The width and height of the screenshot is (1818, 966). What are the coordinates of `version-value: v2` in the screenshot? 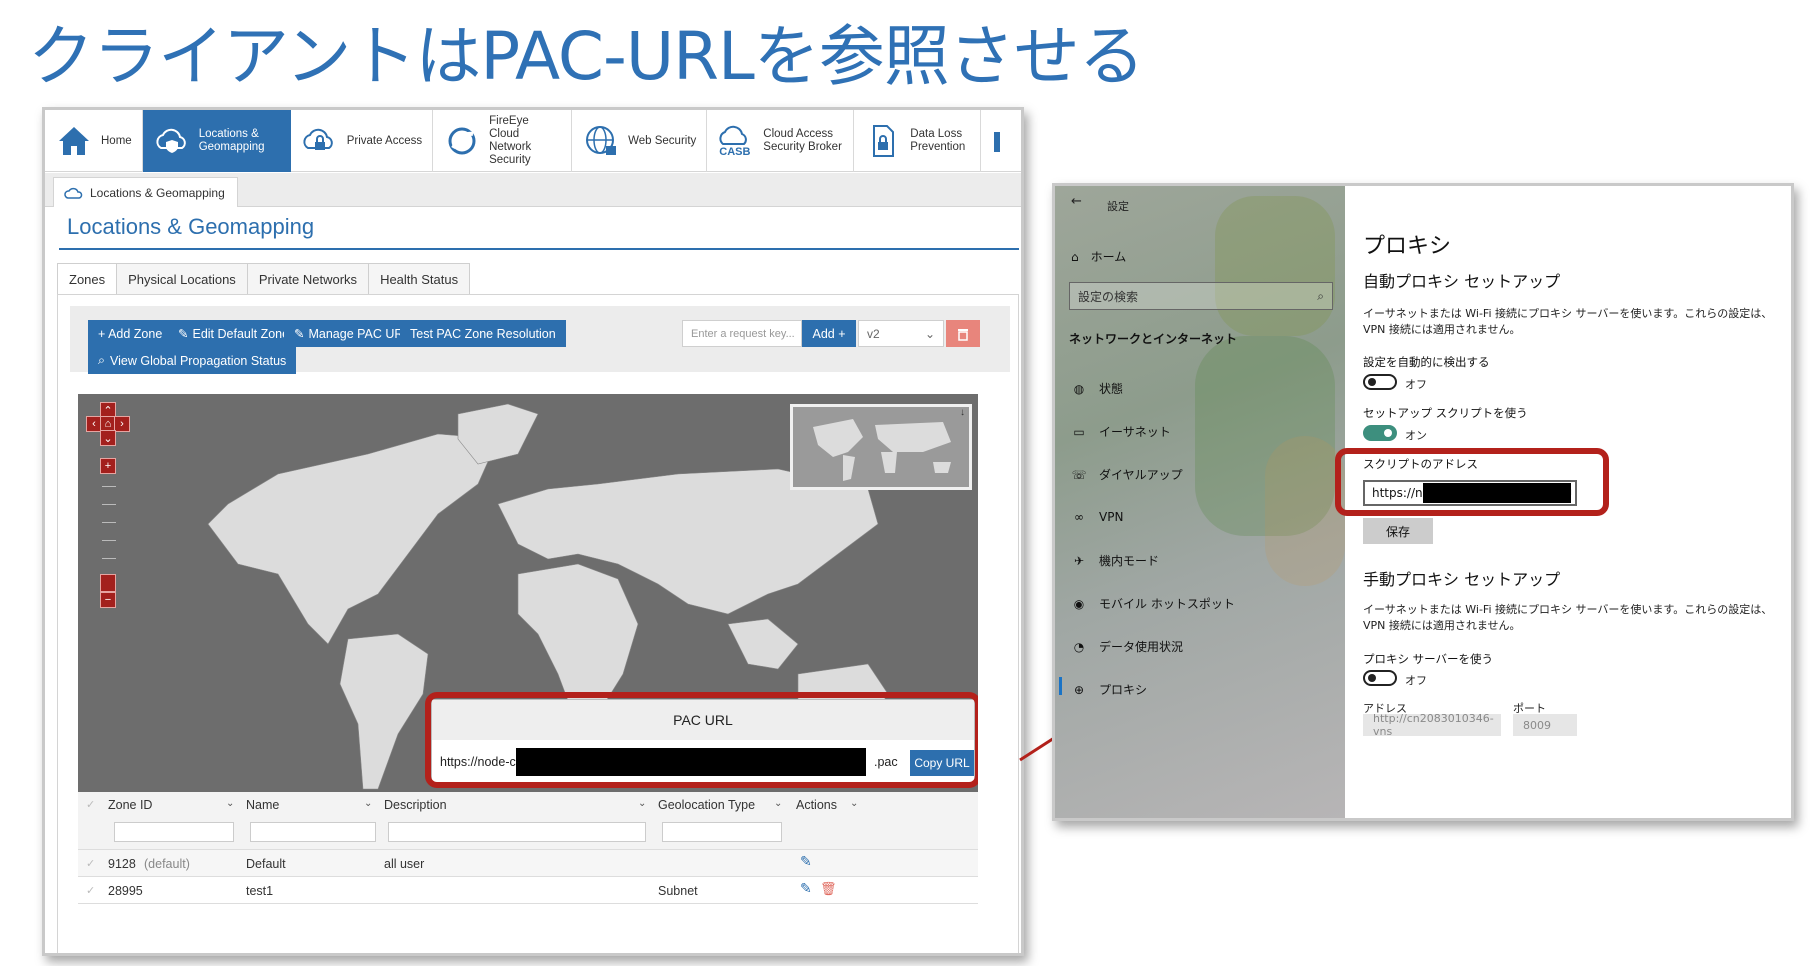 It's located at (873, 333).